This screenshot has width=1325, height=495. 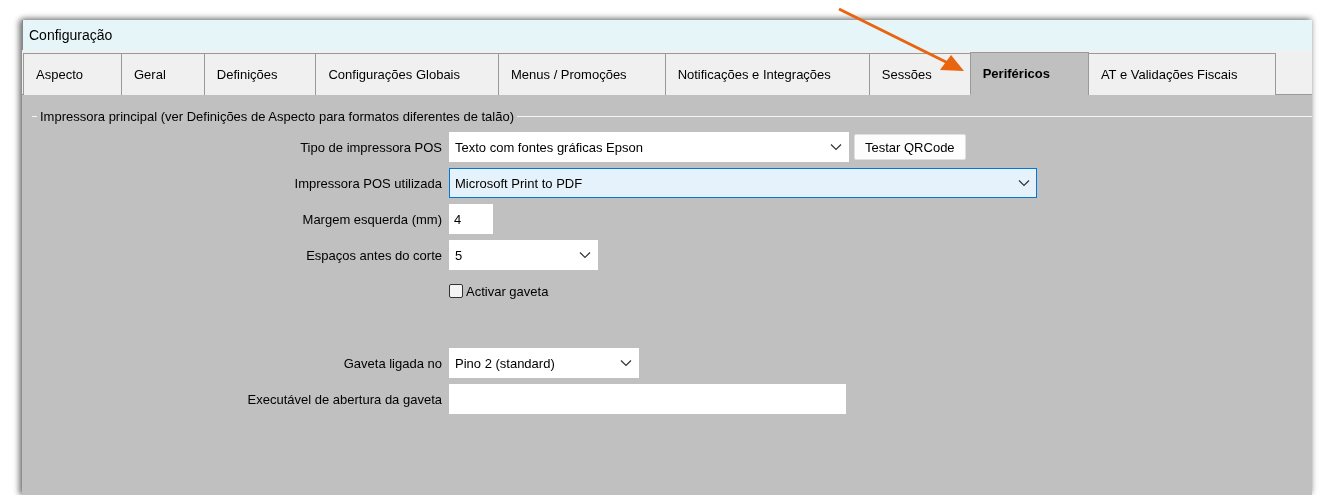 What do you see at coordinates (163, 74) in the screenshot?
I see `tab: Geral` at bounding box center [163, 74].